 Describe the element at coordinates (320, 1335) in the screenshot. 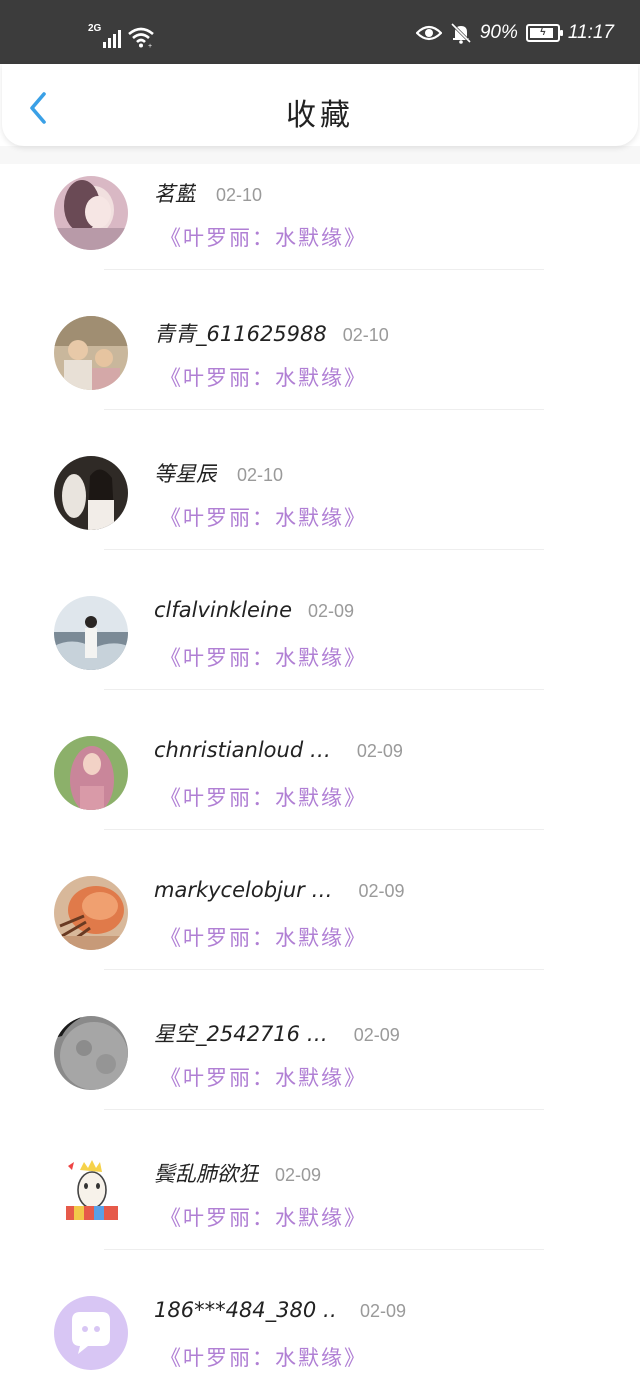

I see `list-item: 186***484_380 … 02-09 《叶罗丽：水默缘》` at that location.